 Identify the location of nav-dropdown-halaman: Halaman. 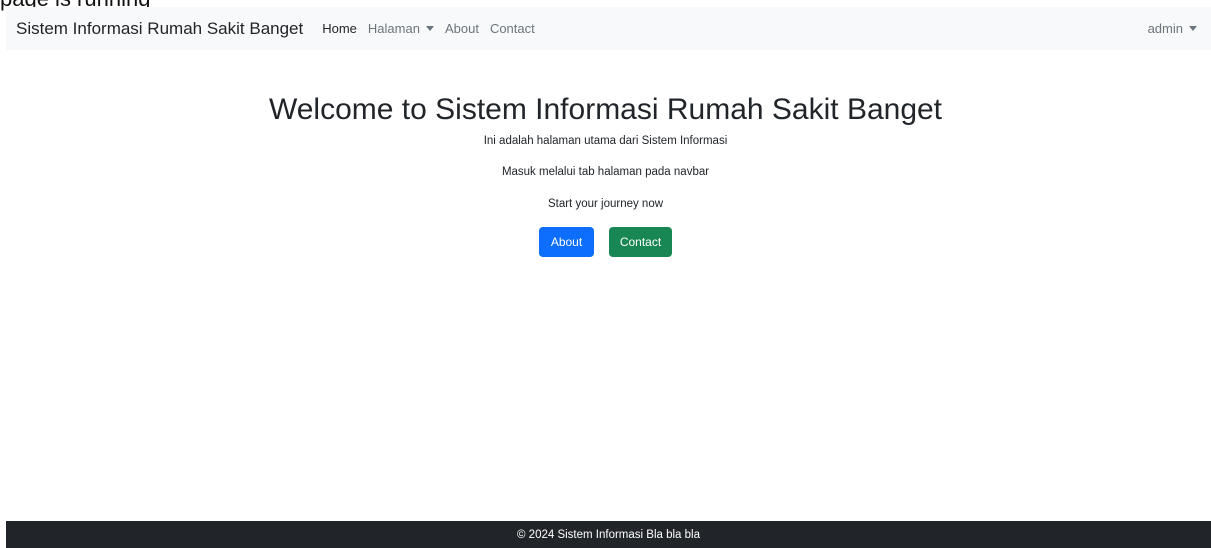
(401, 28).